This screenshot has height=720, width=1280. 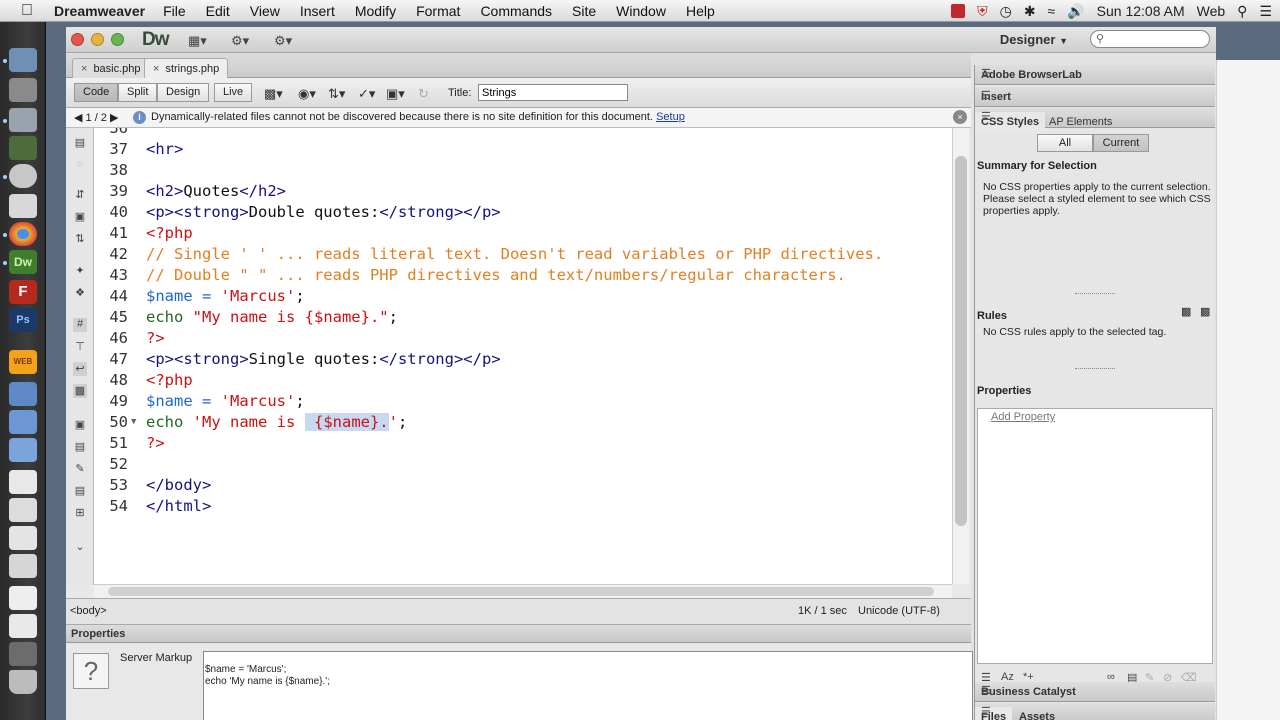 What do you see at coordinates (1211, 11) in the screenshot?
I see `user-menu: Web` at bounding box center [1211, 11].